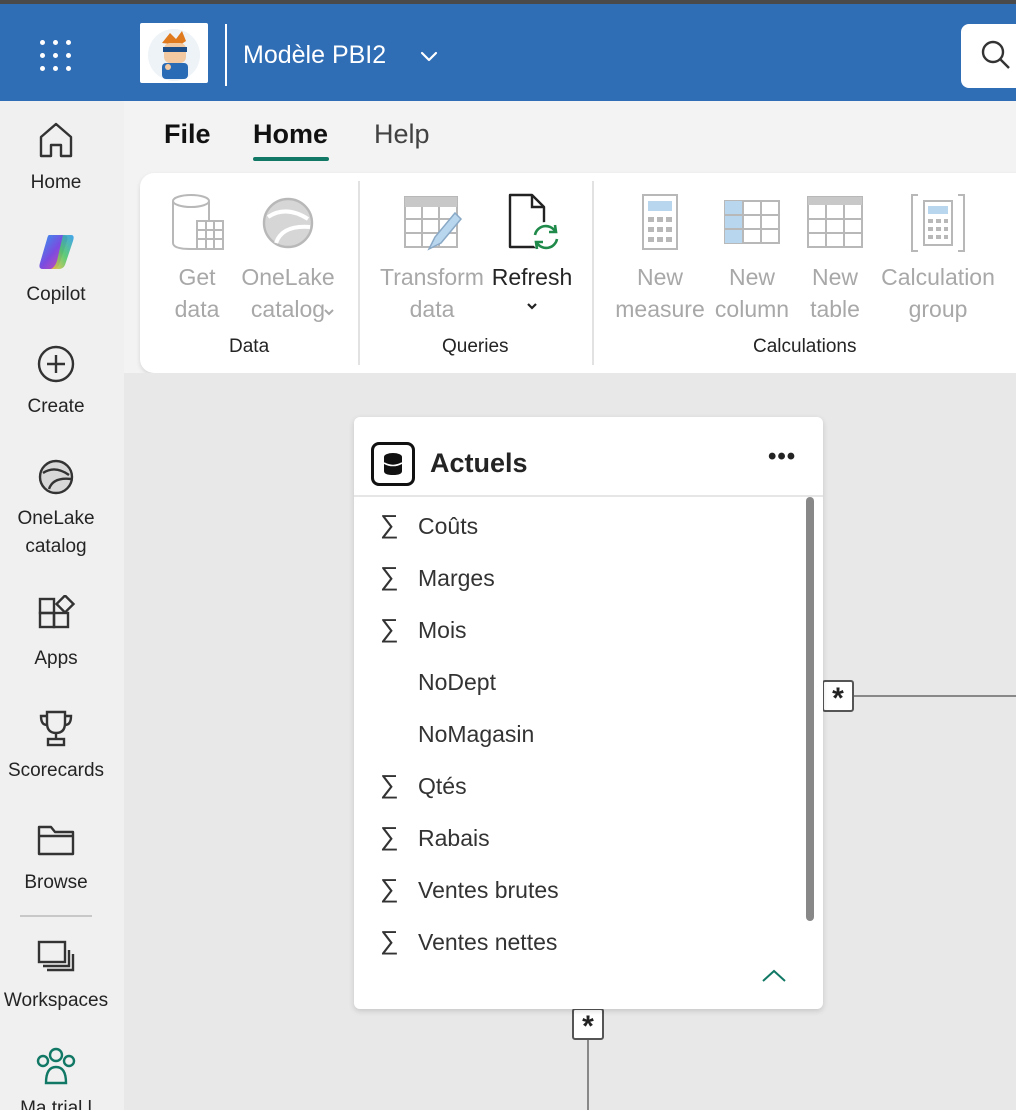  What do you see at coordinates (457, 682) in the screenshot?
I see `field-name: NoDept` at bounding box center [457, 682].